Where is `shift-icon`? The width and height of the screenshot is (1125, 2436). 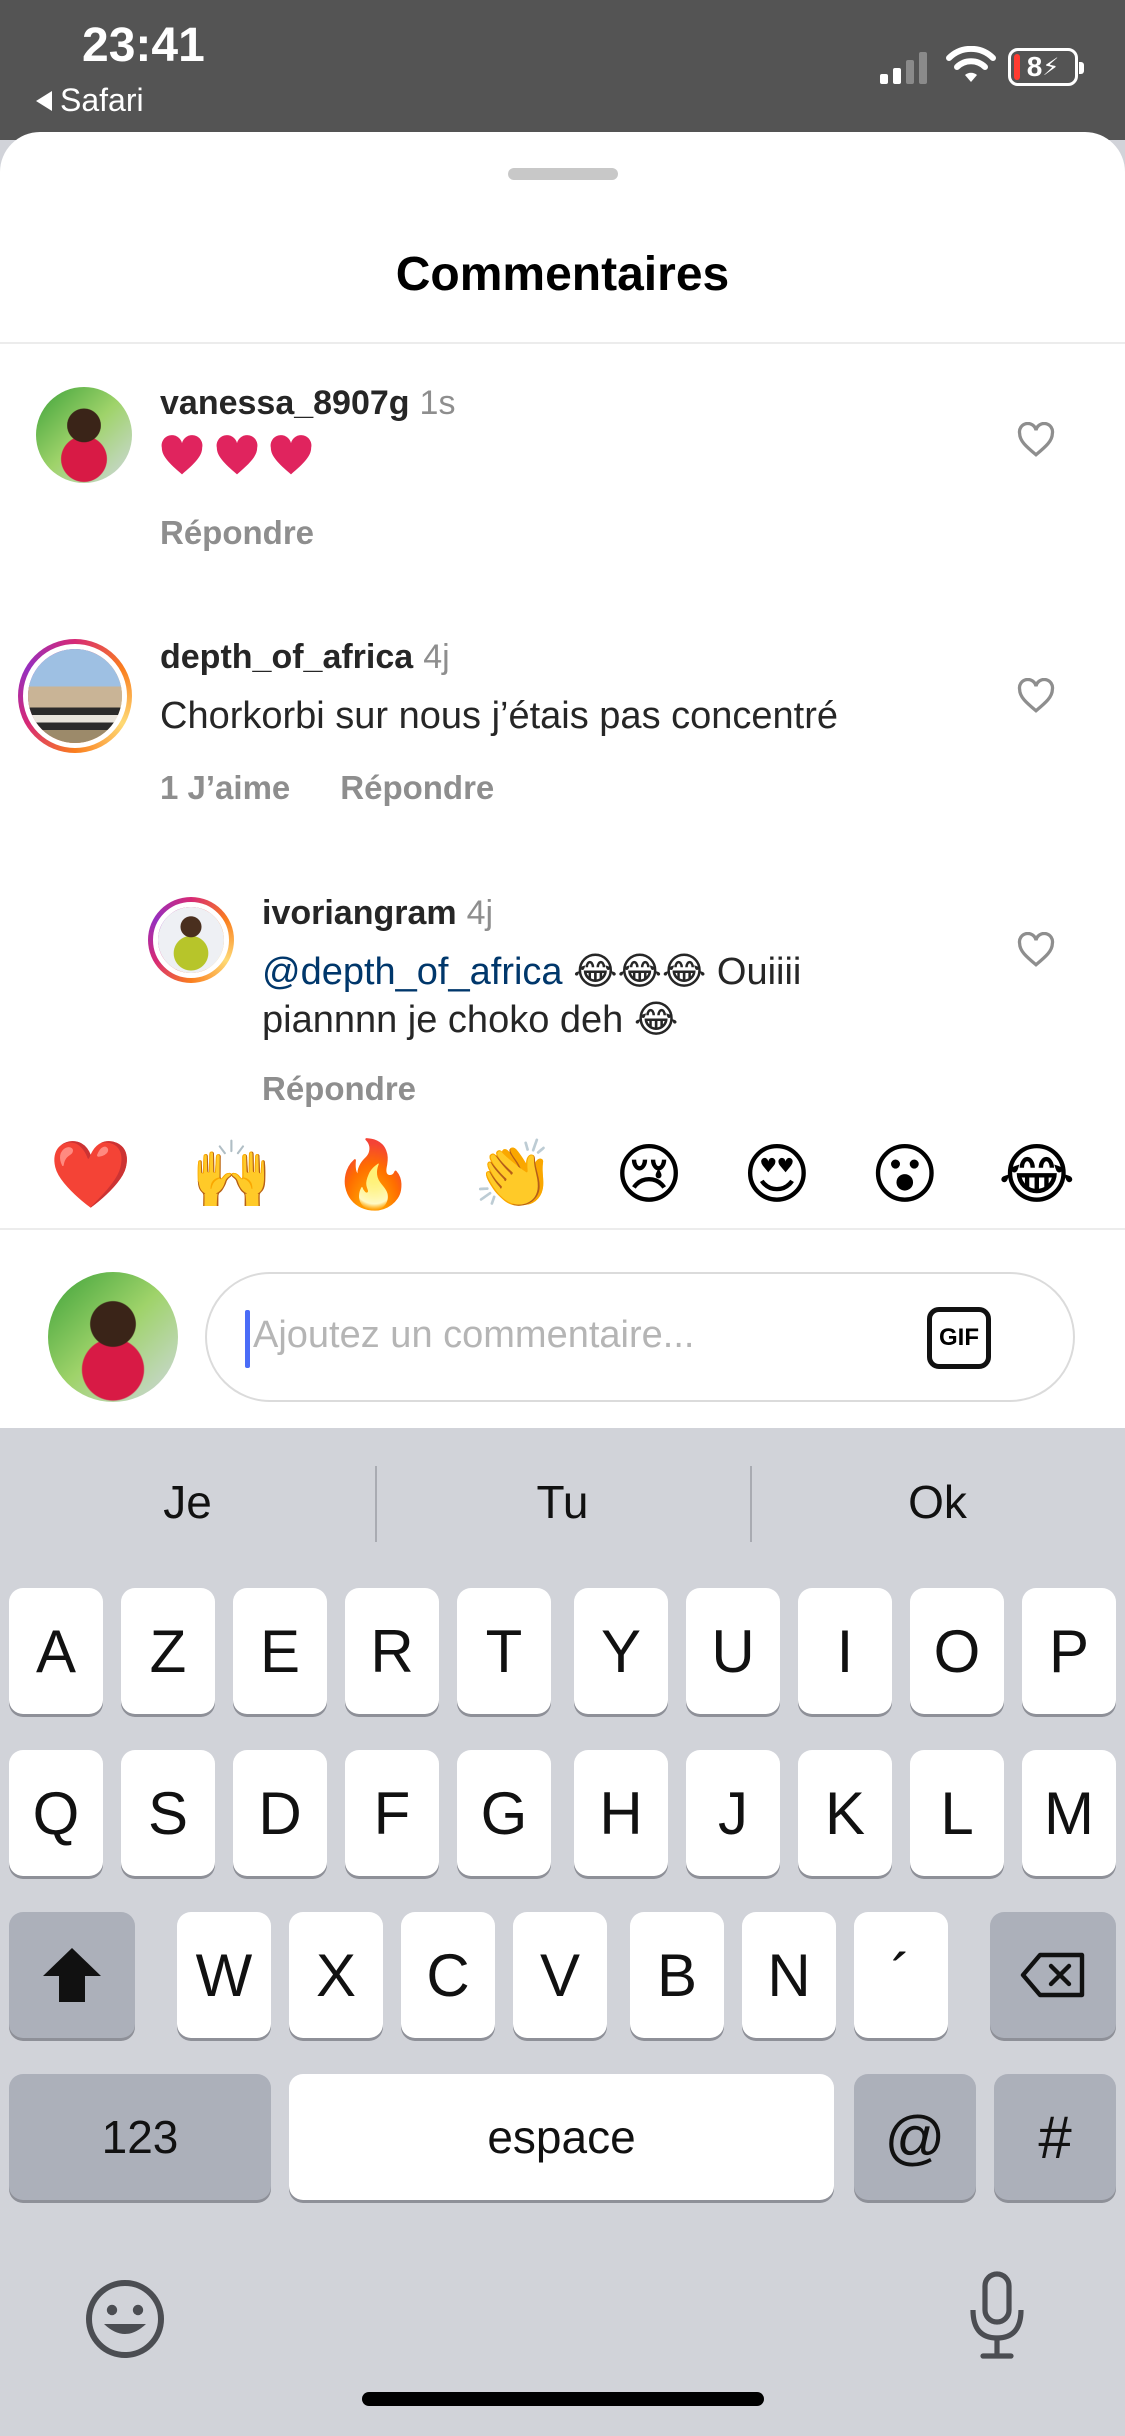
shift-icon is located at coordinates (72, 1975).